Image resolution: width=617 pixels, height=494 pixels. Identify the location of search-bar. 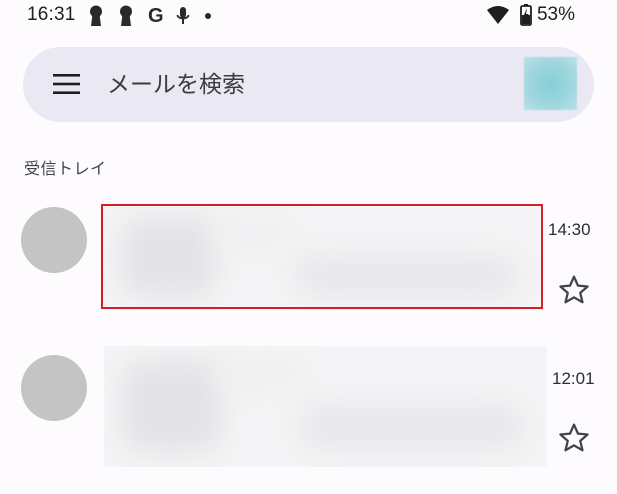
(308, 84).